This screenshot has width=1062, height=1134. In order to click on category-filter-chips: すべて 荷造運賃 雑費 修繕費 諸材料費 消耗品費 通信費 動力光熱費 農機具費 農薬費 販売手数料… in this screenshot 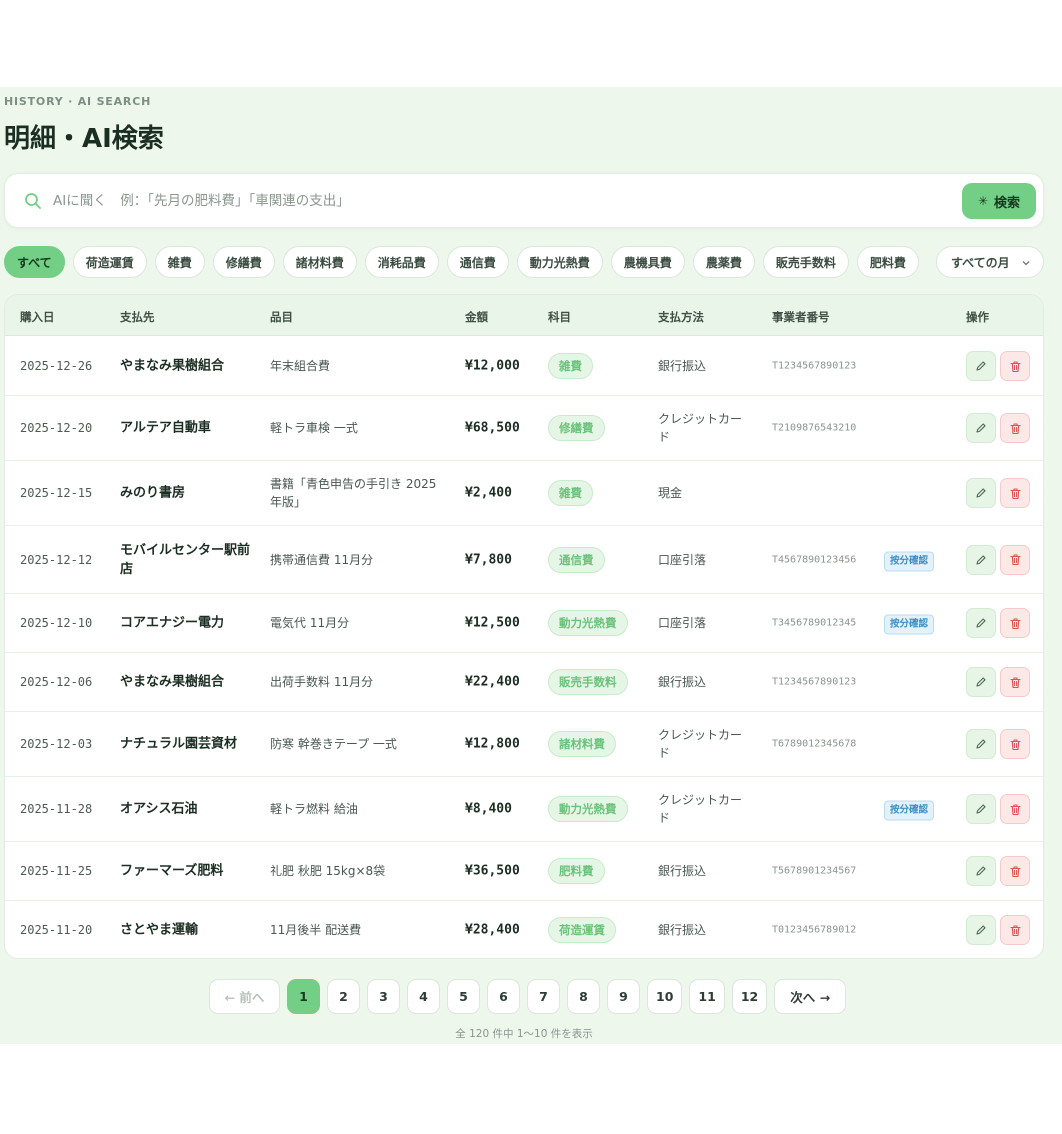, I will do `click(461, 262)`.